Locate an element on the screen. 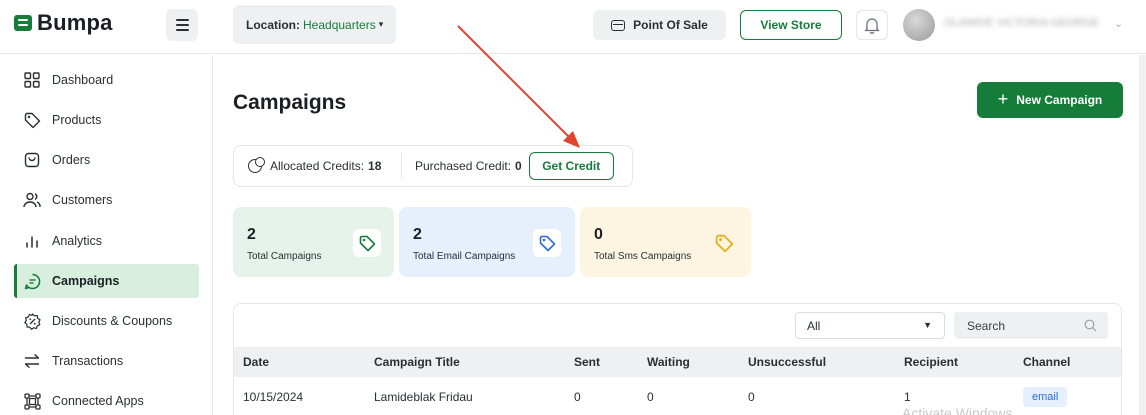 This screenshot has width=1146, height=415. bumpa-logo-icon is located at coordinates (23, 23).